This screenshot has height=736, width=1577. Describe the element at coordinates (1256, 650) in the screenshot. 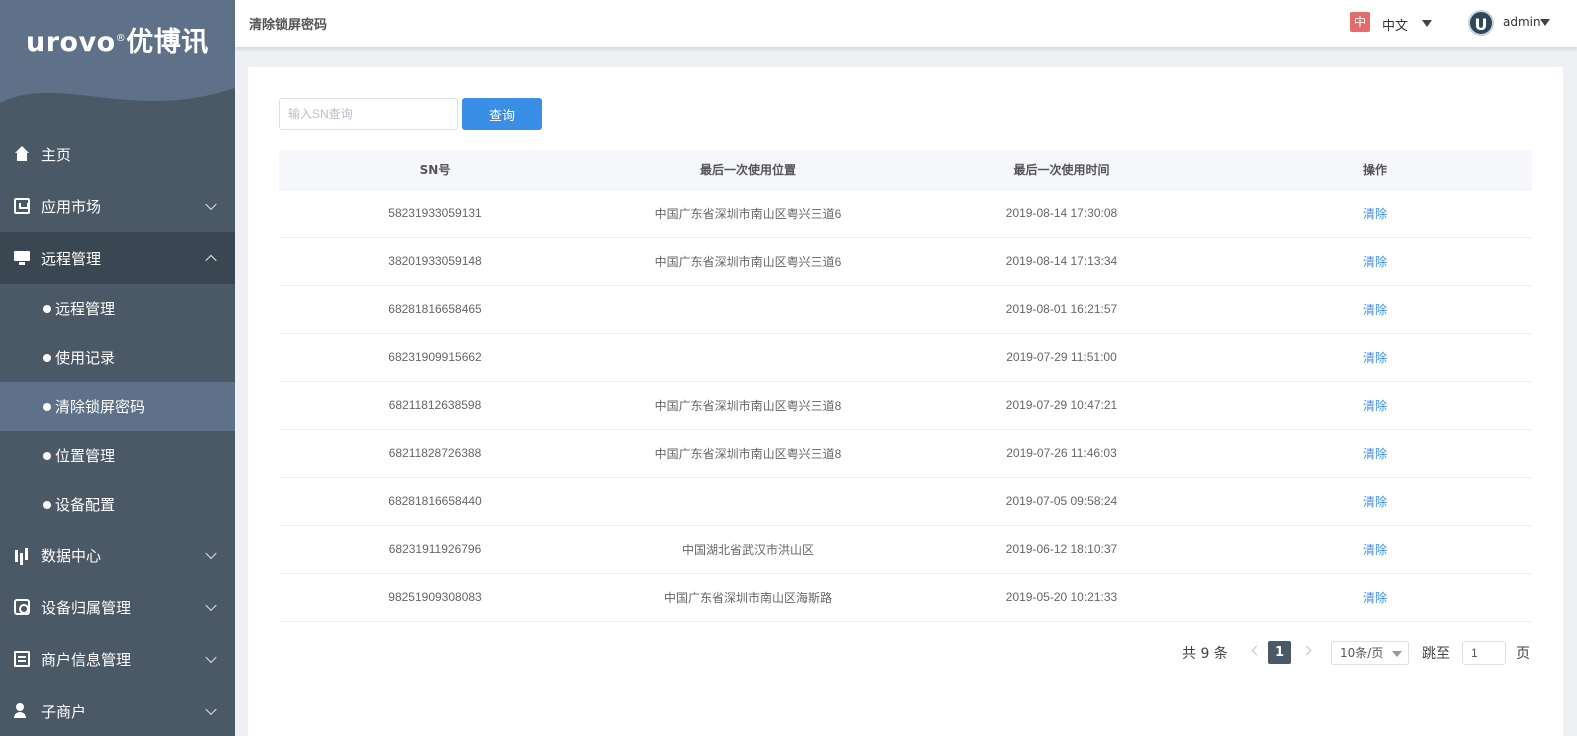

I see `chevron-left-icon` at that location.